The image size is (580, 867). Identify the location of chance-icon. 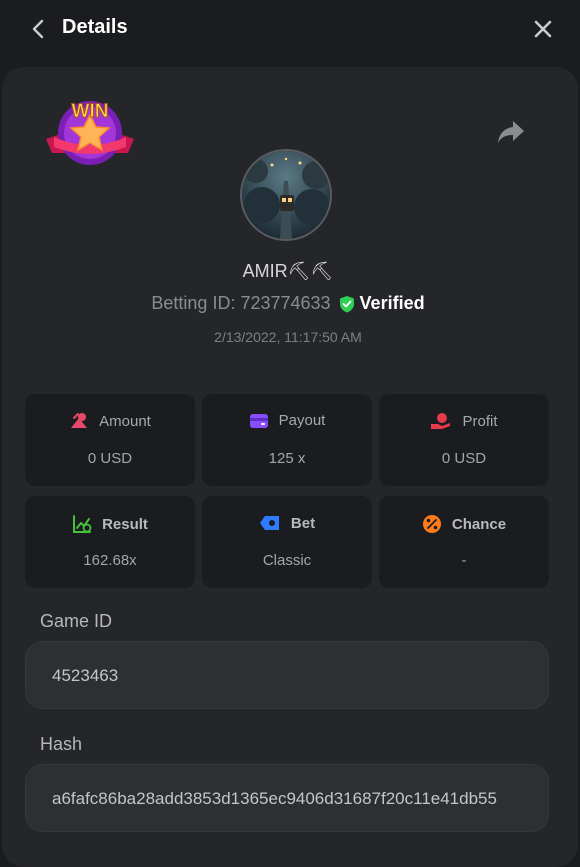
(431, 524).